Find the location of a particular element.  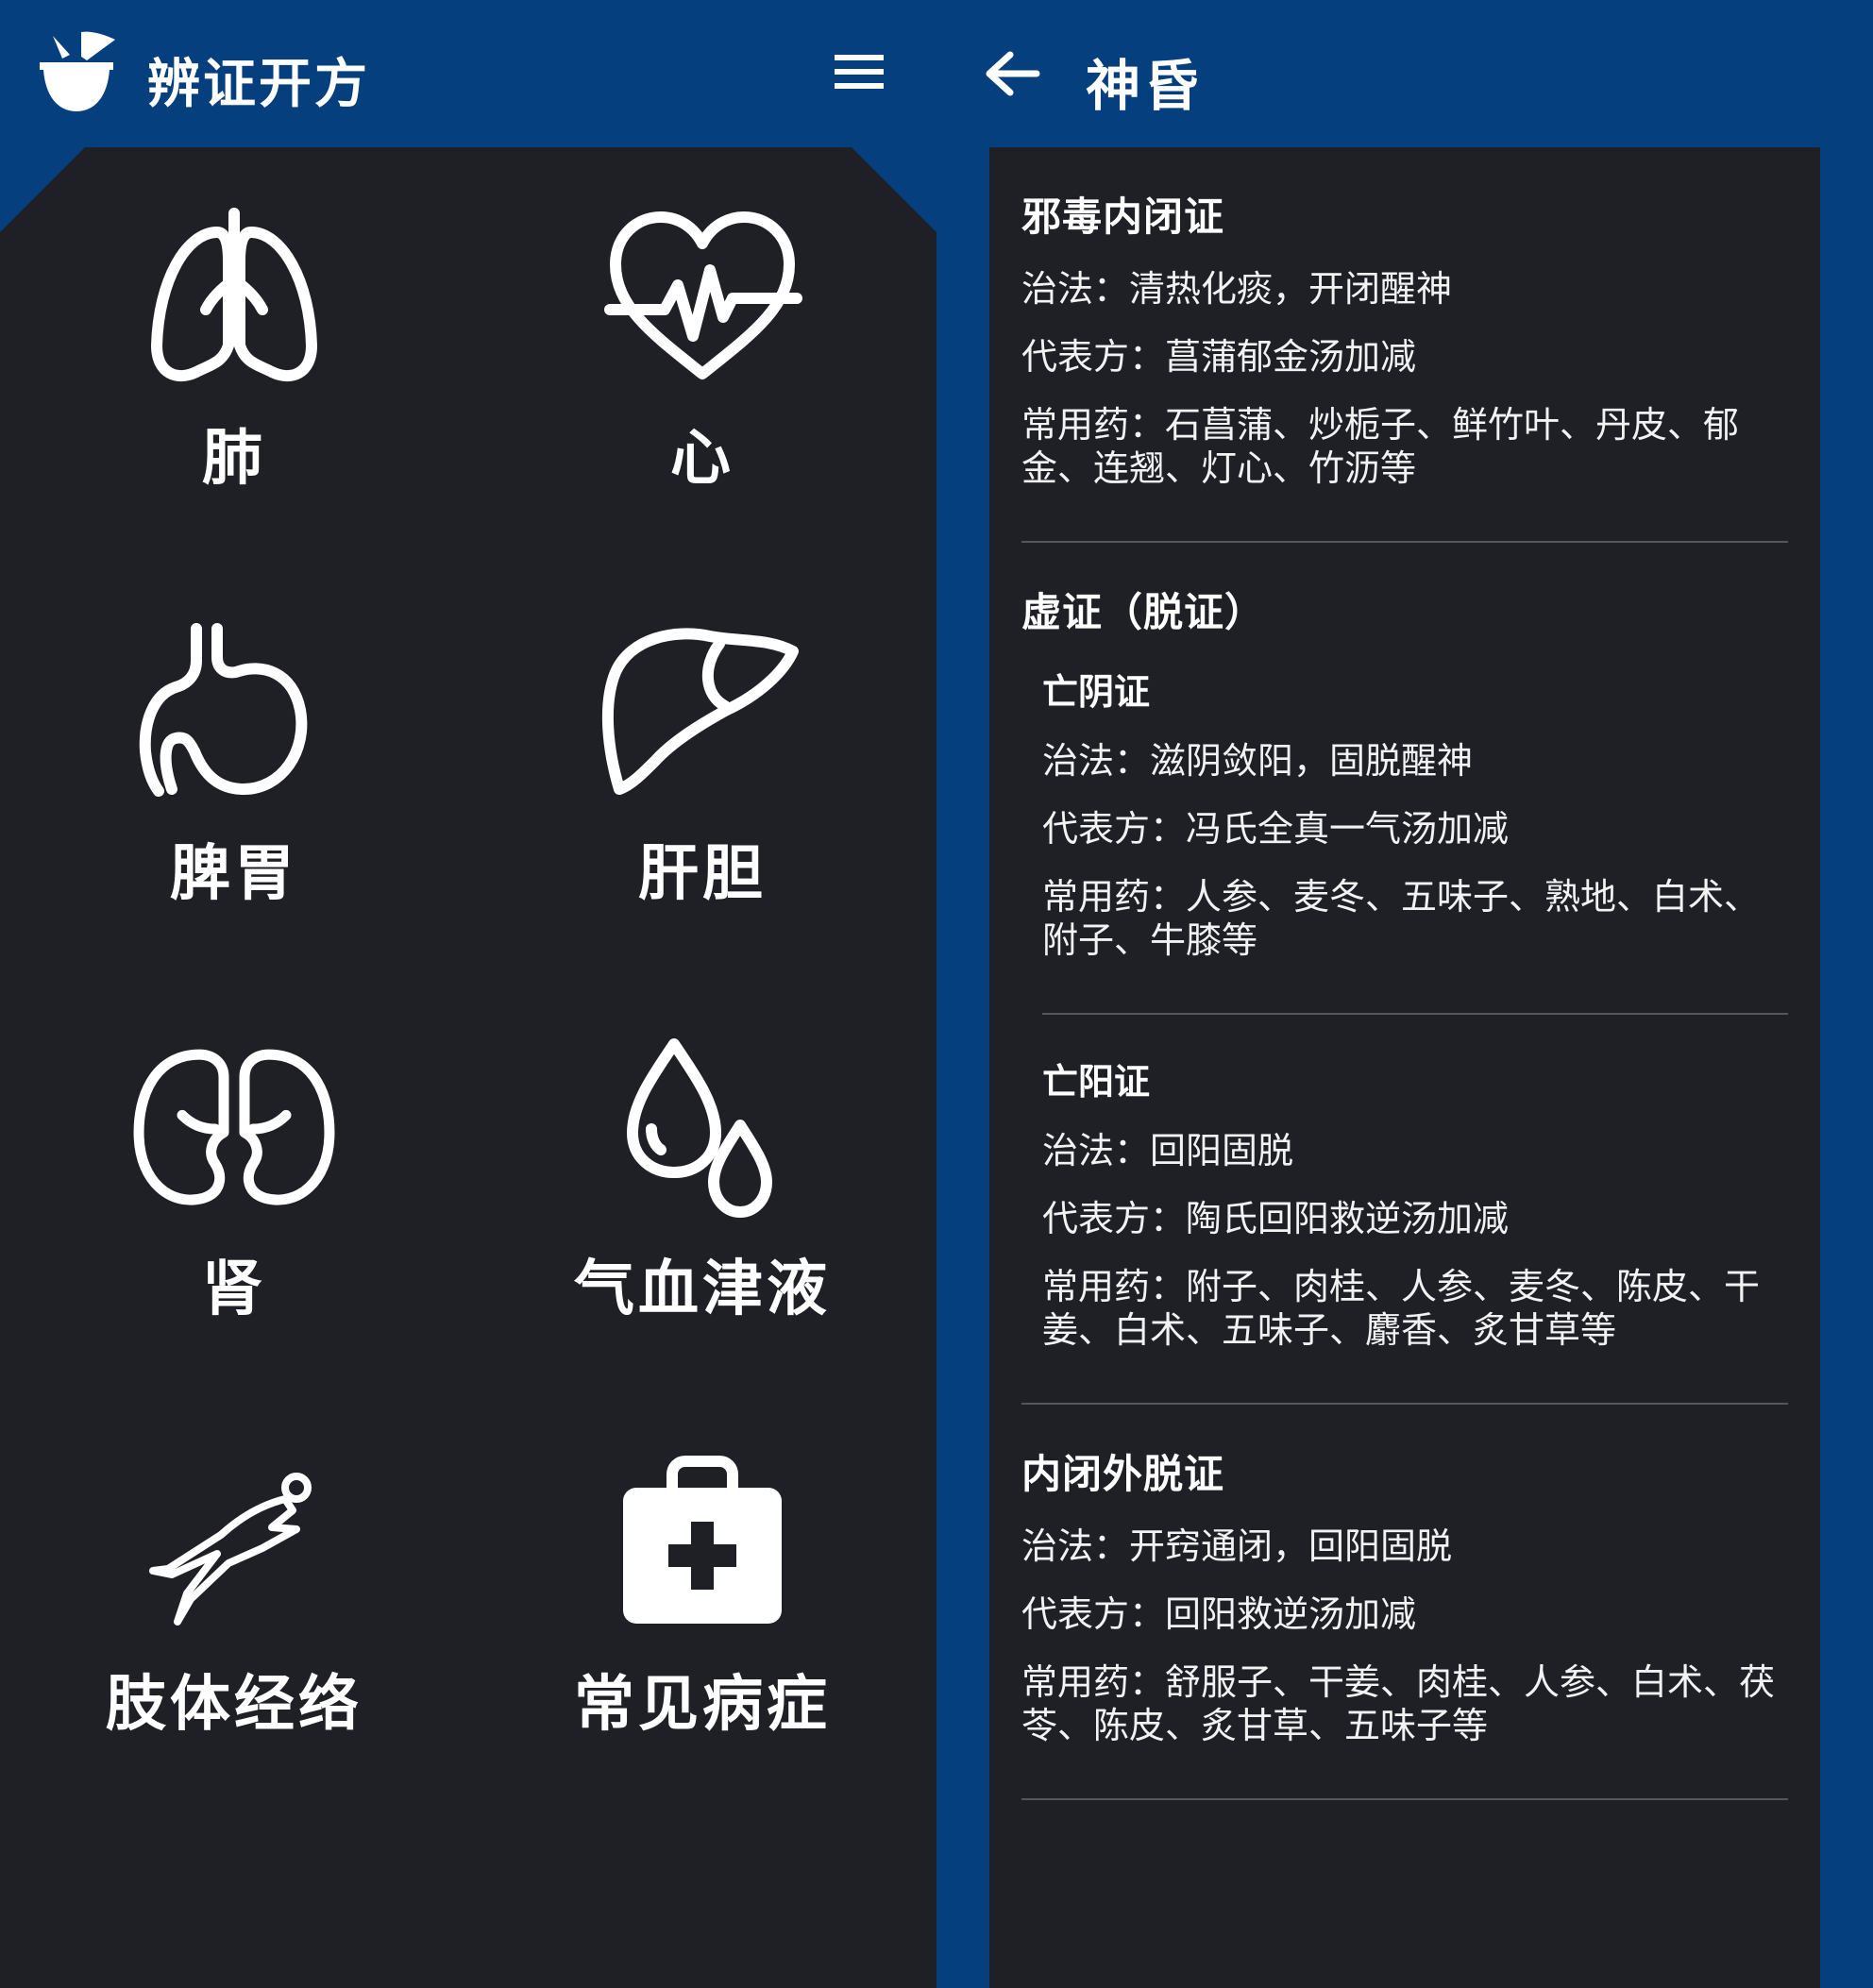

representative-formula: 代表方：回阳救逆汤加减 is located at coordinates (1219, 1614).